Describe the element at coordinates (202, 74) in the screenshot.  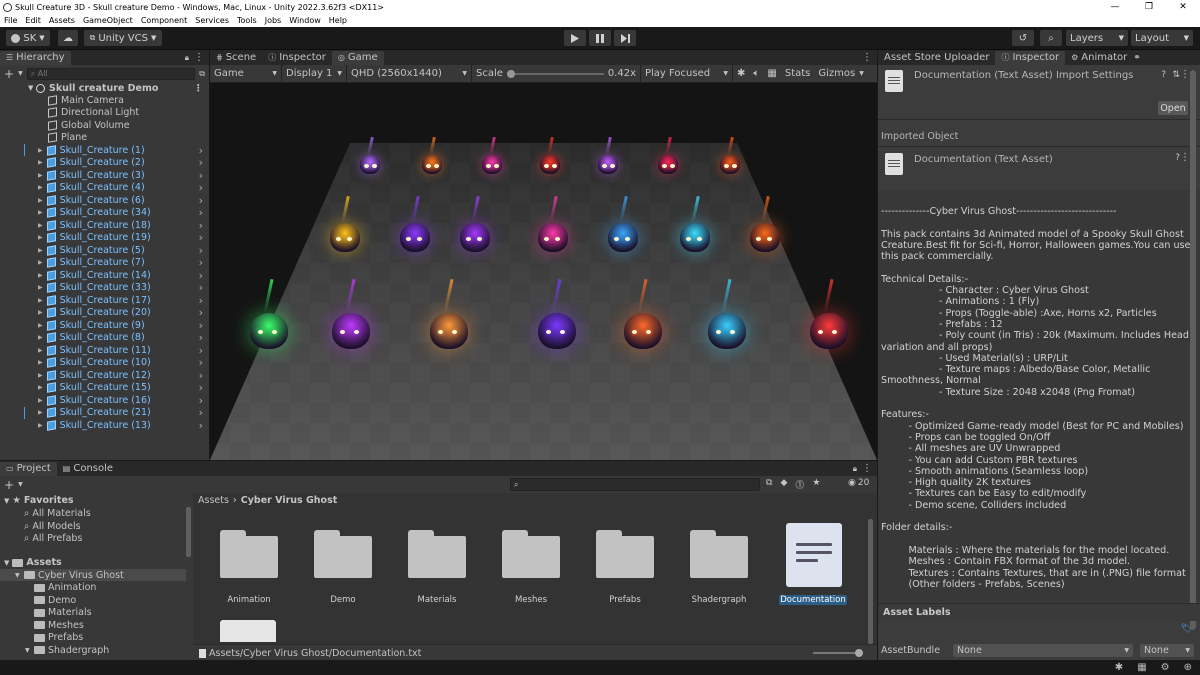
I see `filter-icon: ⧉` at that location.